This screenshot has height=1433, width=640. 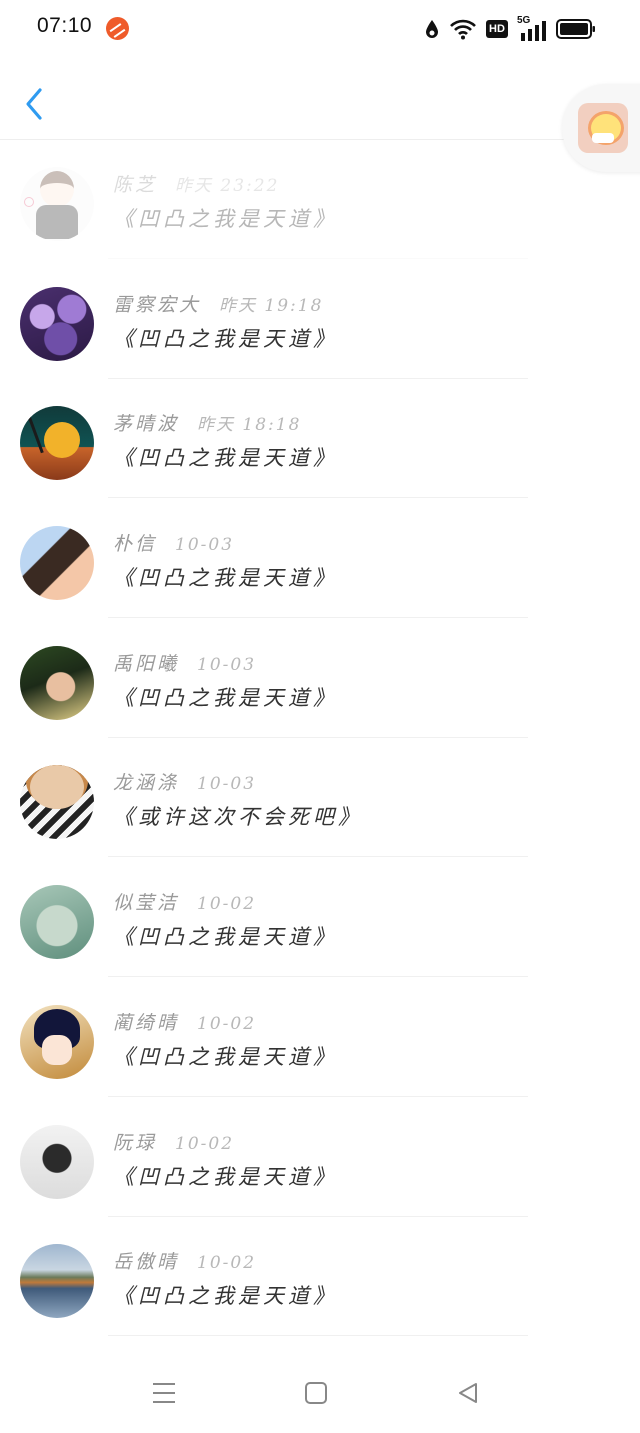 What do you see at coordinates (173, 542) in the screenshot?
I see `item-meta: 朴信 10-03` at bounding box center [173, 542].